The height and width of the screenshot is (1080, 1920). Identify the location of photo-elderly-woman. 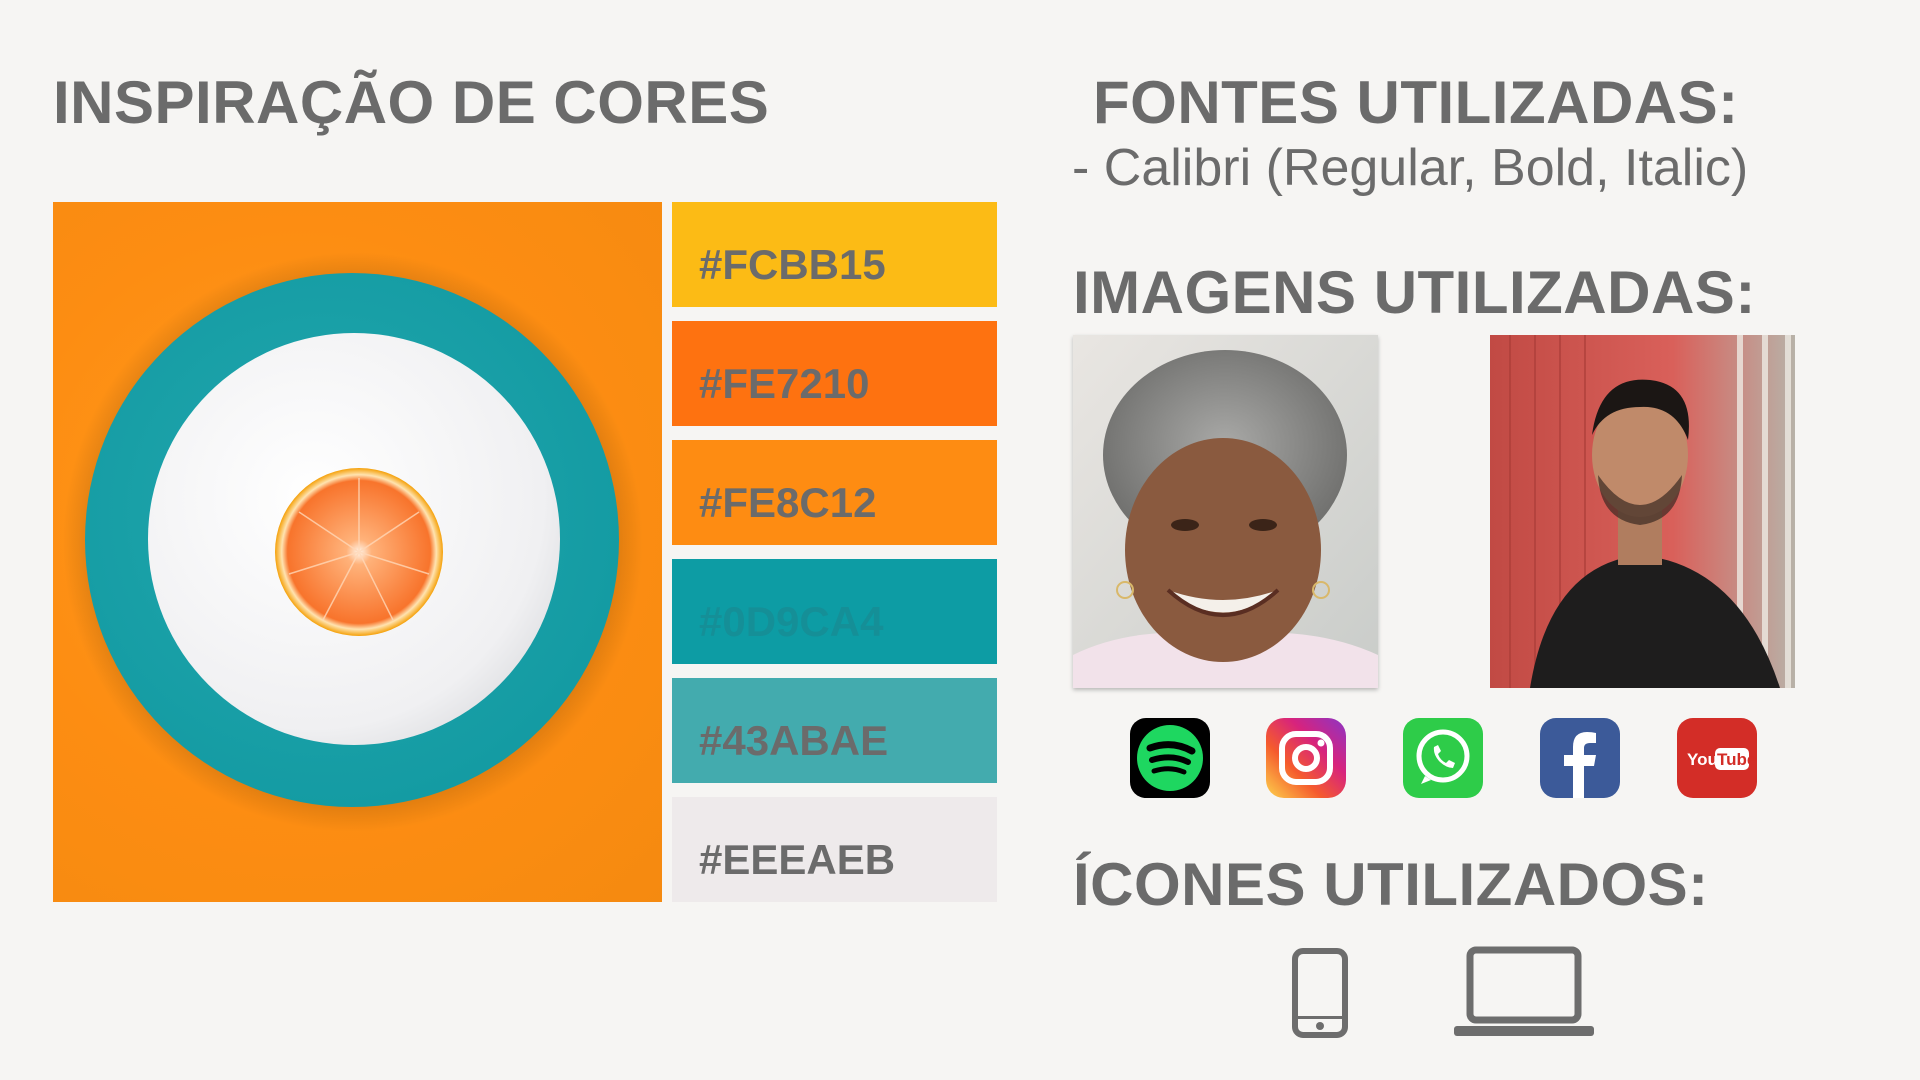
(1225, 511).